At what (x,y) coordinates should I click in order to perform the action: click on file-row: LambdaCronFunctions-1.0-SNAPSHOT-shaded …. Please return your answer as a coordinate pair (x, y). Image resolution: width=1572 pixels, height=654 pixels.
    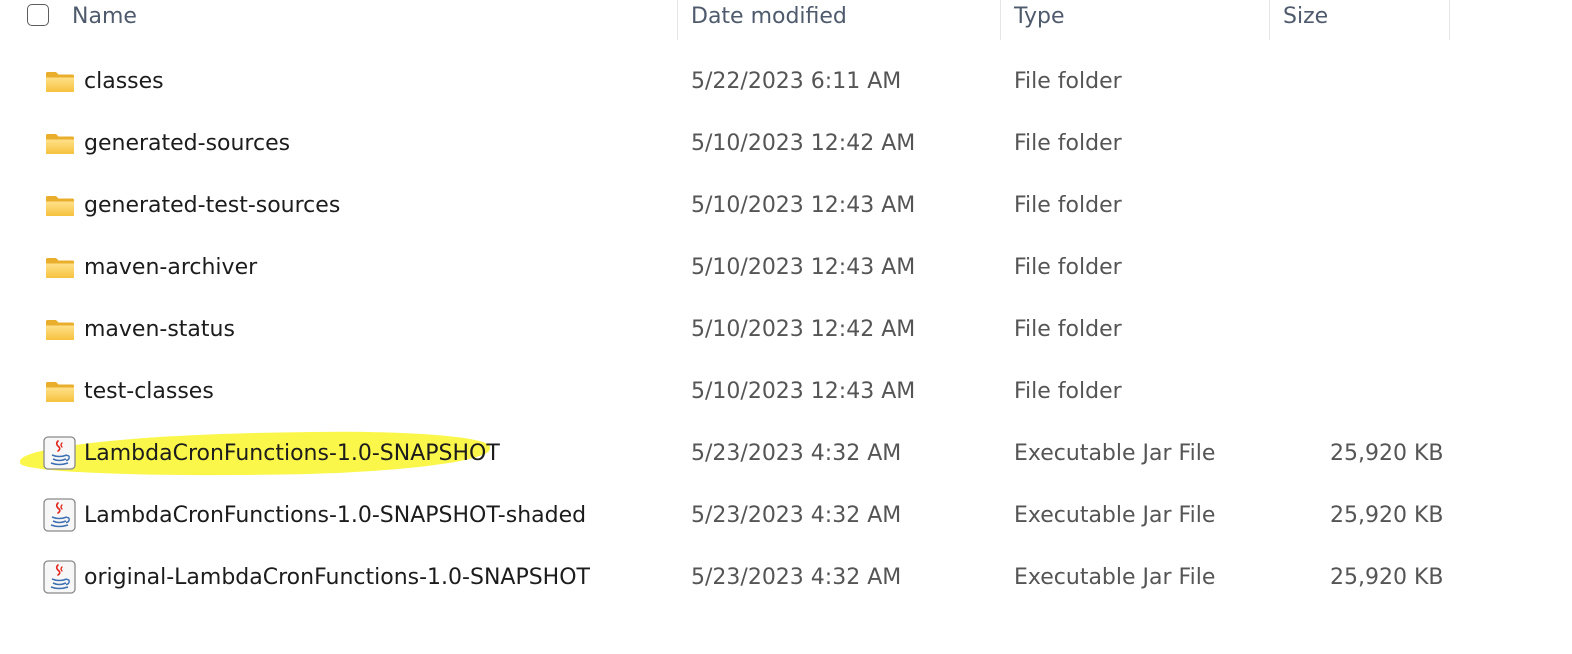
    Looking at the image, I should click on (786, 516).